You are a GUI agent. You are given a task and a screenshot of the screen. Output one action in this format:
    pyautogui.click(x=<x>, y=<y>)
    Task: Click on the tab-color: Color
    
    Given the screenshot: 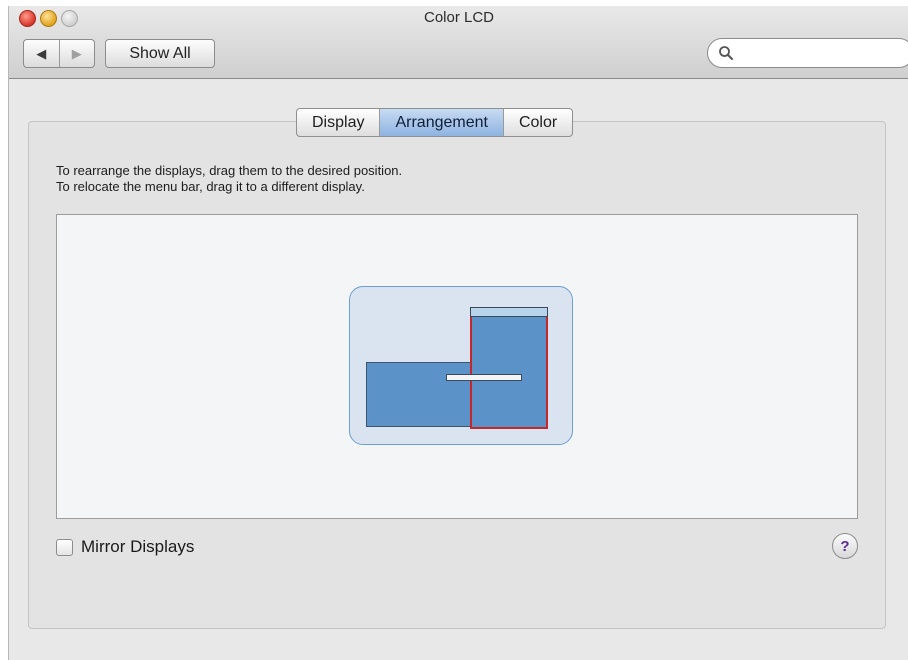 What is the action you would take?
    pyautogui.click(x=537, y=122)
    